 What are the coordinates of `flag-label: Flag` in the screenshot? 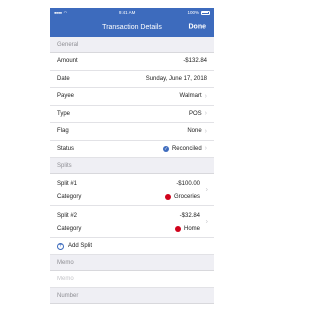 It's located at (63, 131).